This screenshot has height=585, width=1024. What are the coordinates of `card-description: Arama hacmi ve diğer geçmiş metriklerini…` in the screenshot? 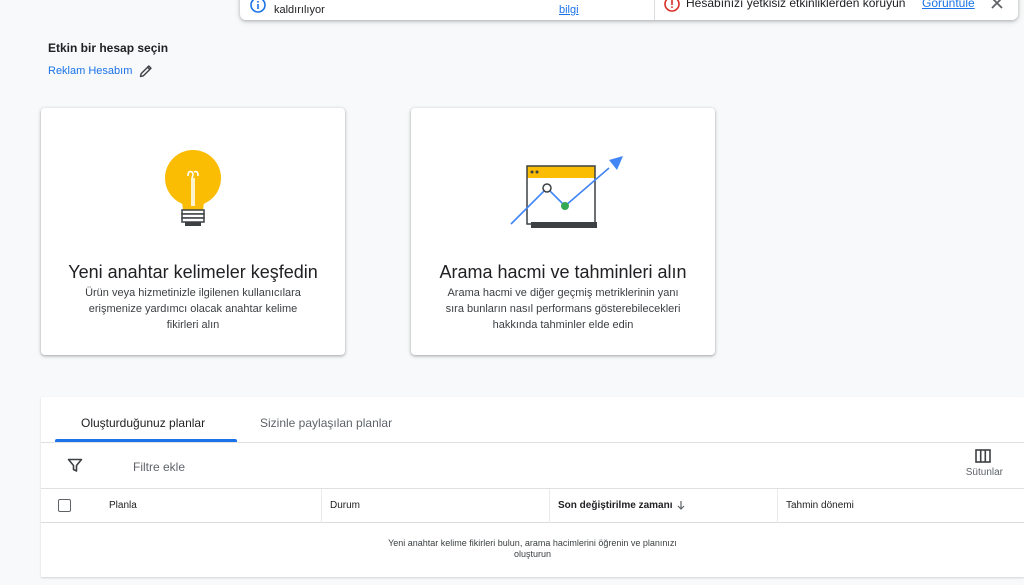 It's located at (563, 309).